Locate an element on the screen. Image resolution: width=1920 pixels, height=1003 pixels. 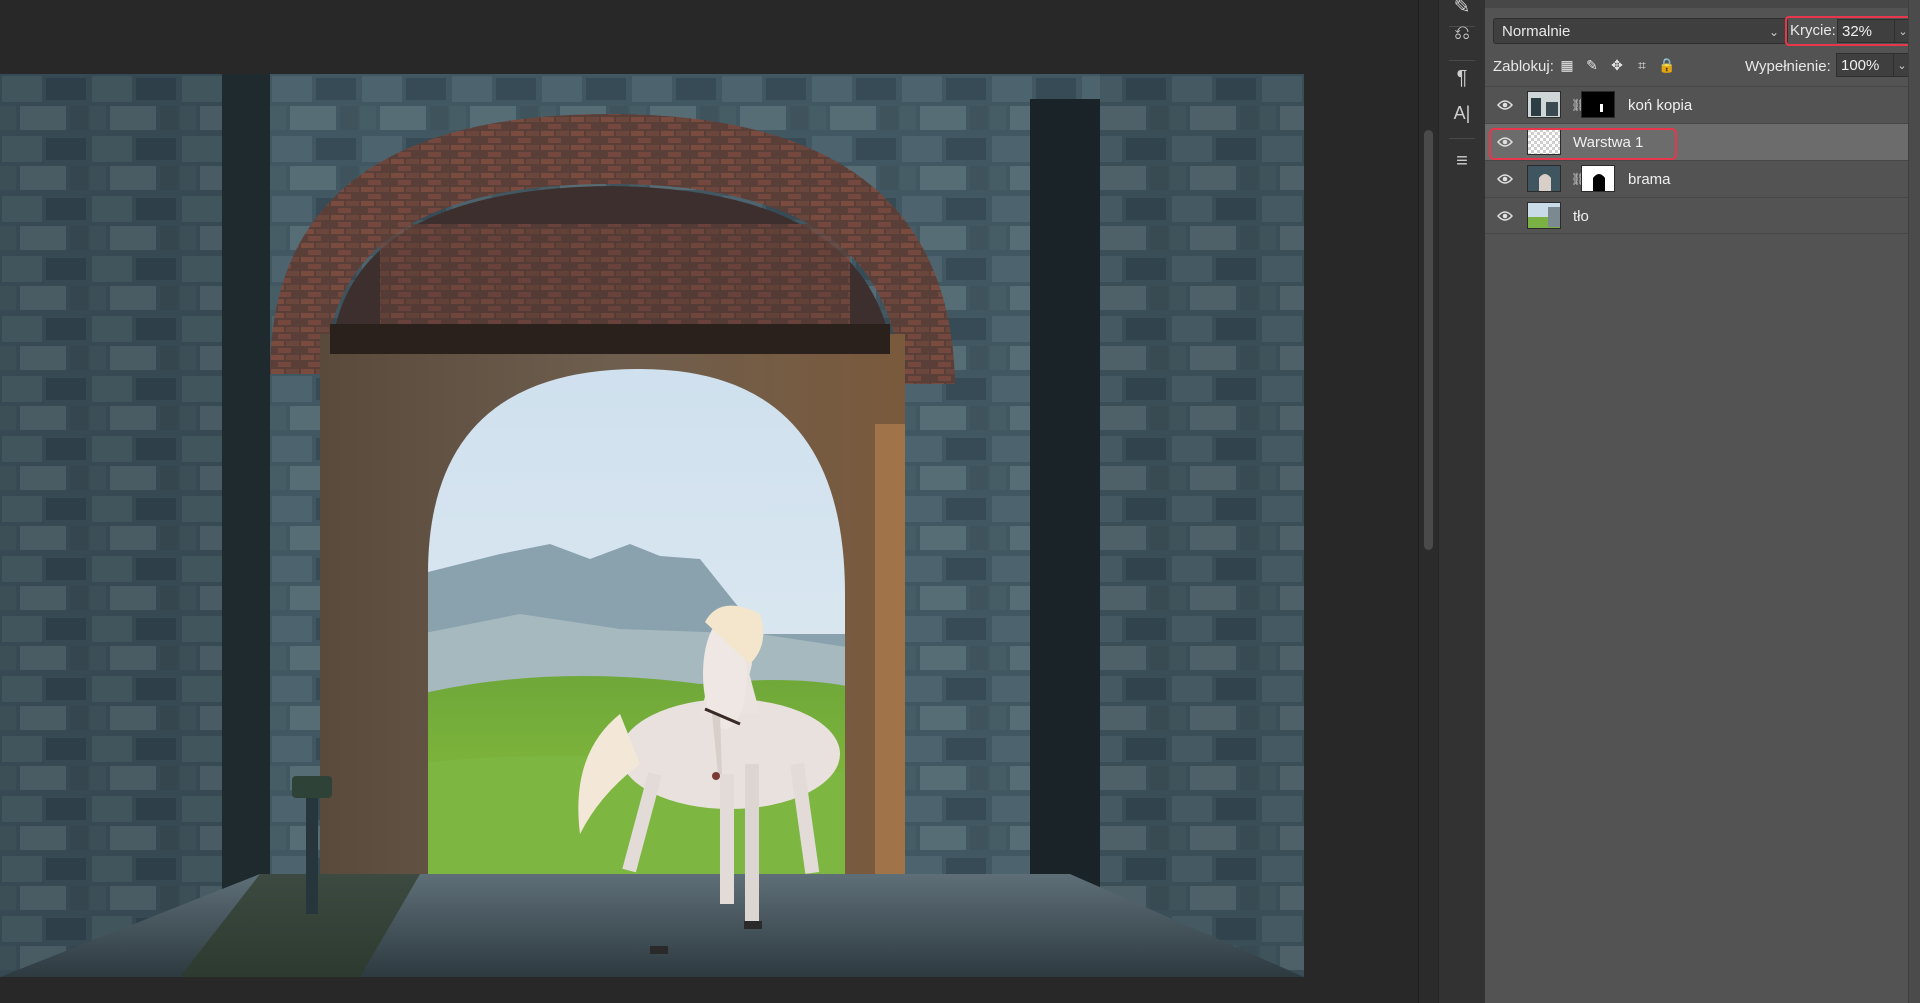
chevron-down-icon: ⌄ is located at coordinates (1773, 32).